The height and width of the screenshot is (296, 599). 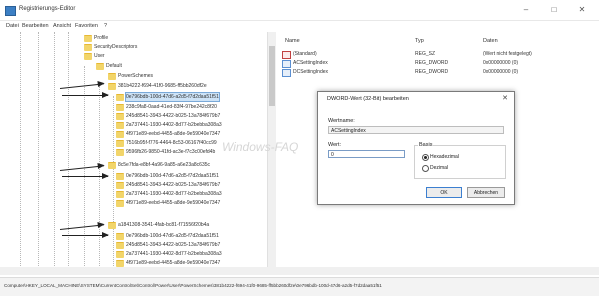 What do you see at coordinates (416, 99) in the screenshot?
I see `dialog-title-bar: DWORD-Wert (32-Bit) bearbeiten ✕` at bounding box center [416, 99].